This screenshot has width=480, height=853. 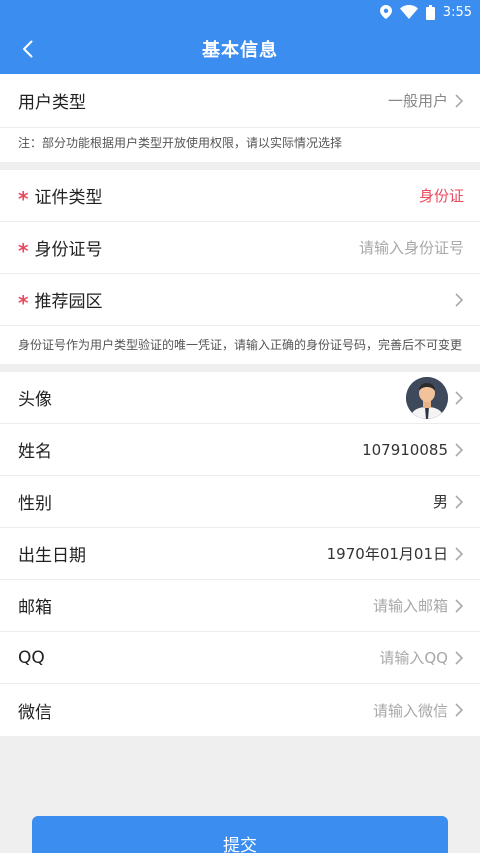 I want to click on battery-icon, so click(x=430, y=12).